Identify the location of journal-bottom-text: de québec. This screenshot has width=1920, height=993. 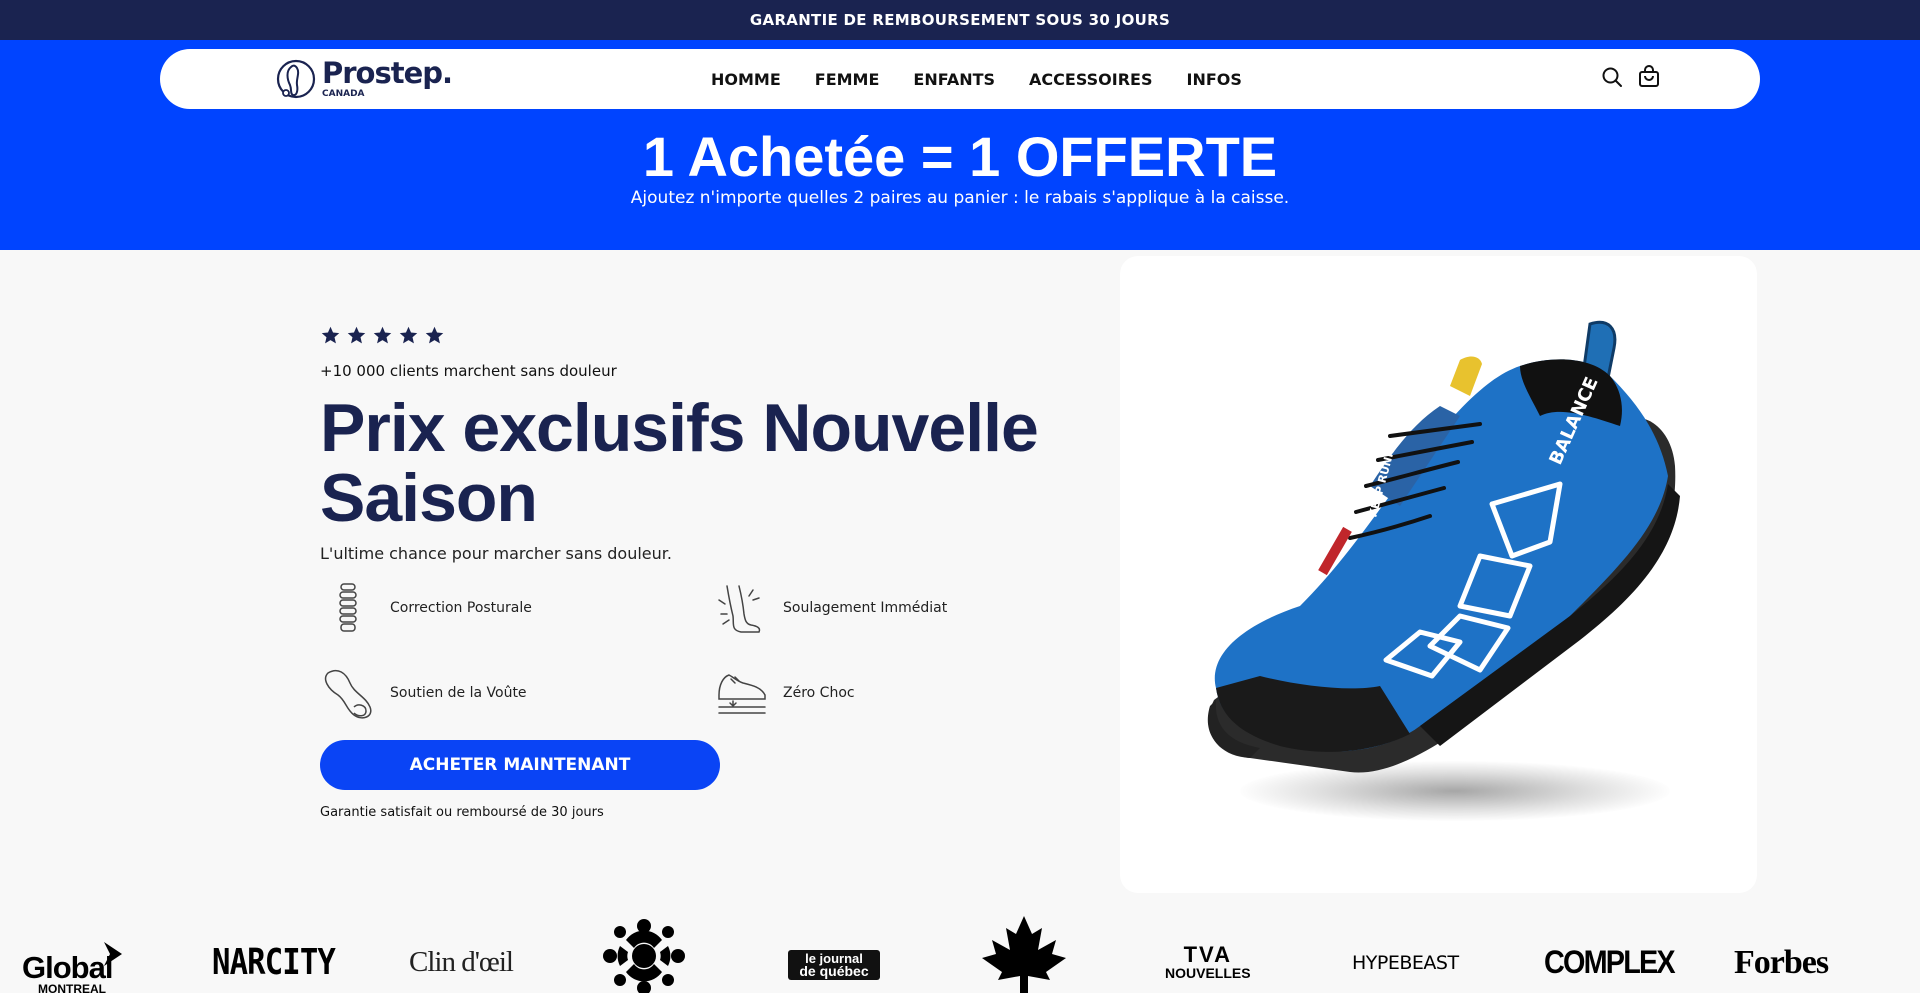
(834, 971).